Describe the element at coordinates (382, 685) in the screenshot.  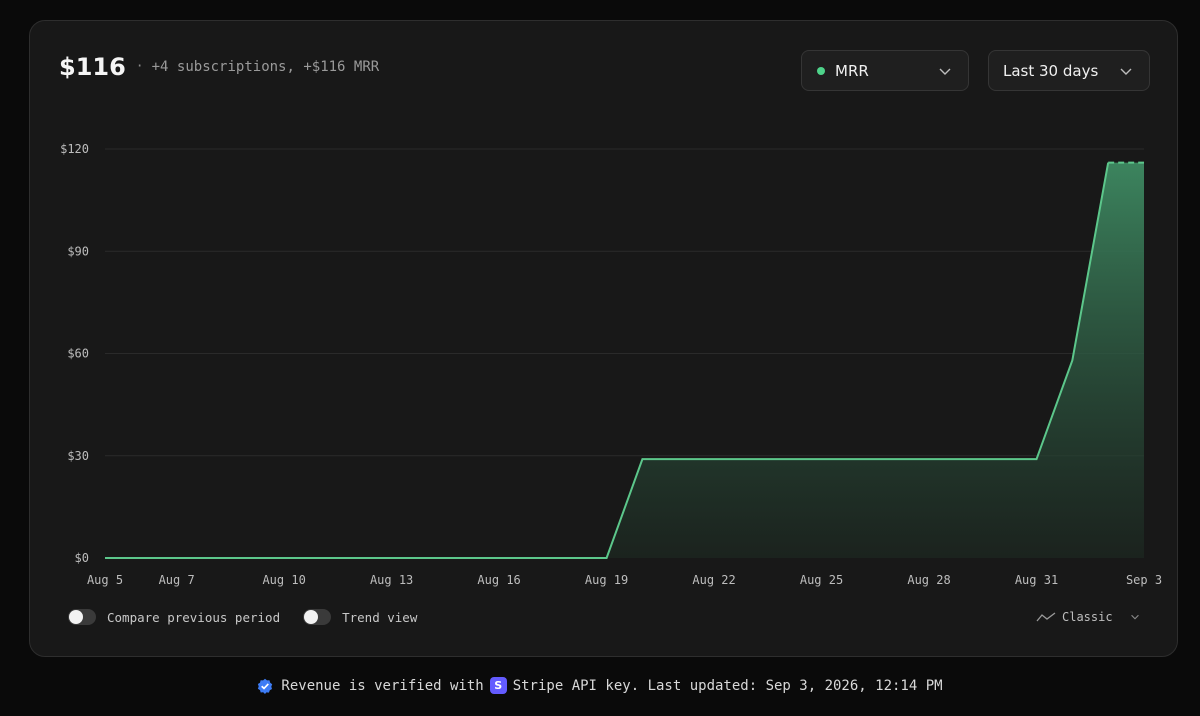
I see `verify-text-before: Revenue is verified with` at that location.